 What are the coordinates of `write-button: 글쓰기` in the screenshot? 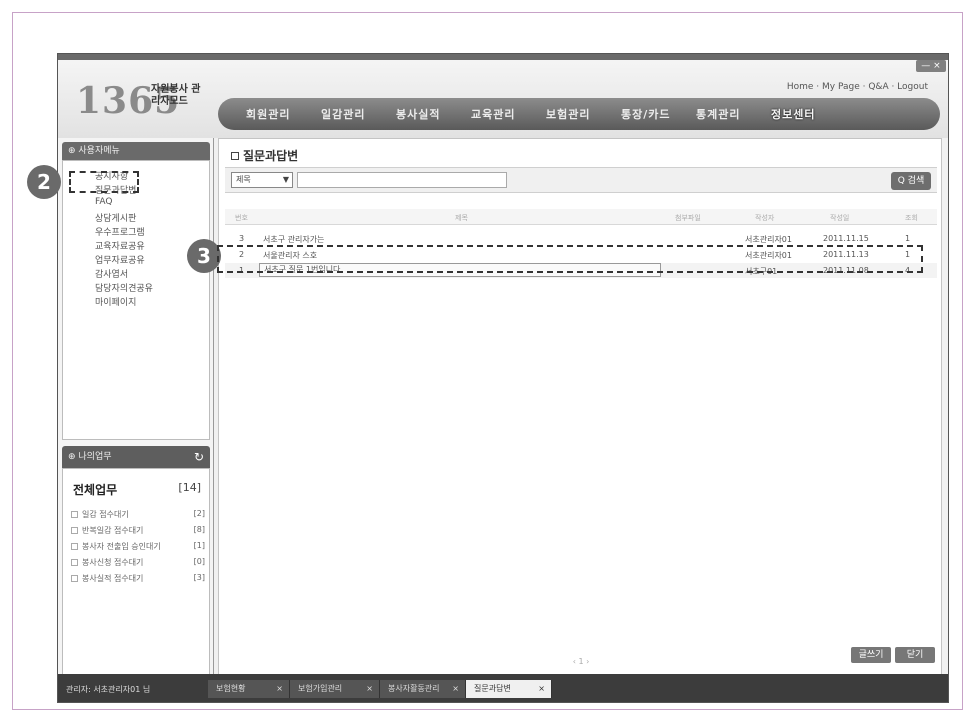 It's located at (871, 655).